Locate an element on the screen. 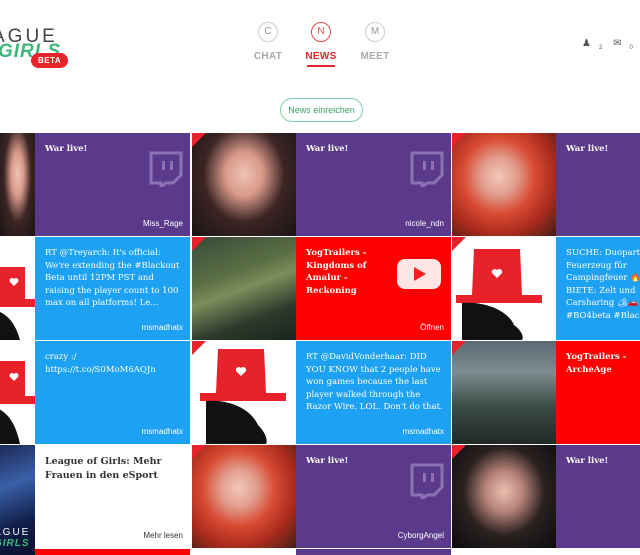 The height and width of the screenshot is (555, 640). nav-chat-label: CHAT is located at coordinates (268, 56).